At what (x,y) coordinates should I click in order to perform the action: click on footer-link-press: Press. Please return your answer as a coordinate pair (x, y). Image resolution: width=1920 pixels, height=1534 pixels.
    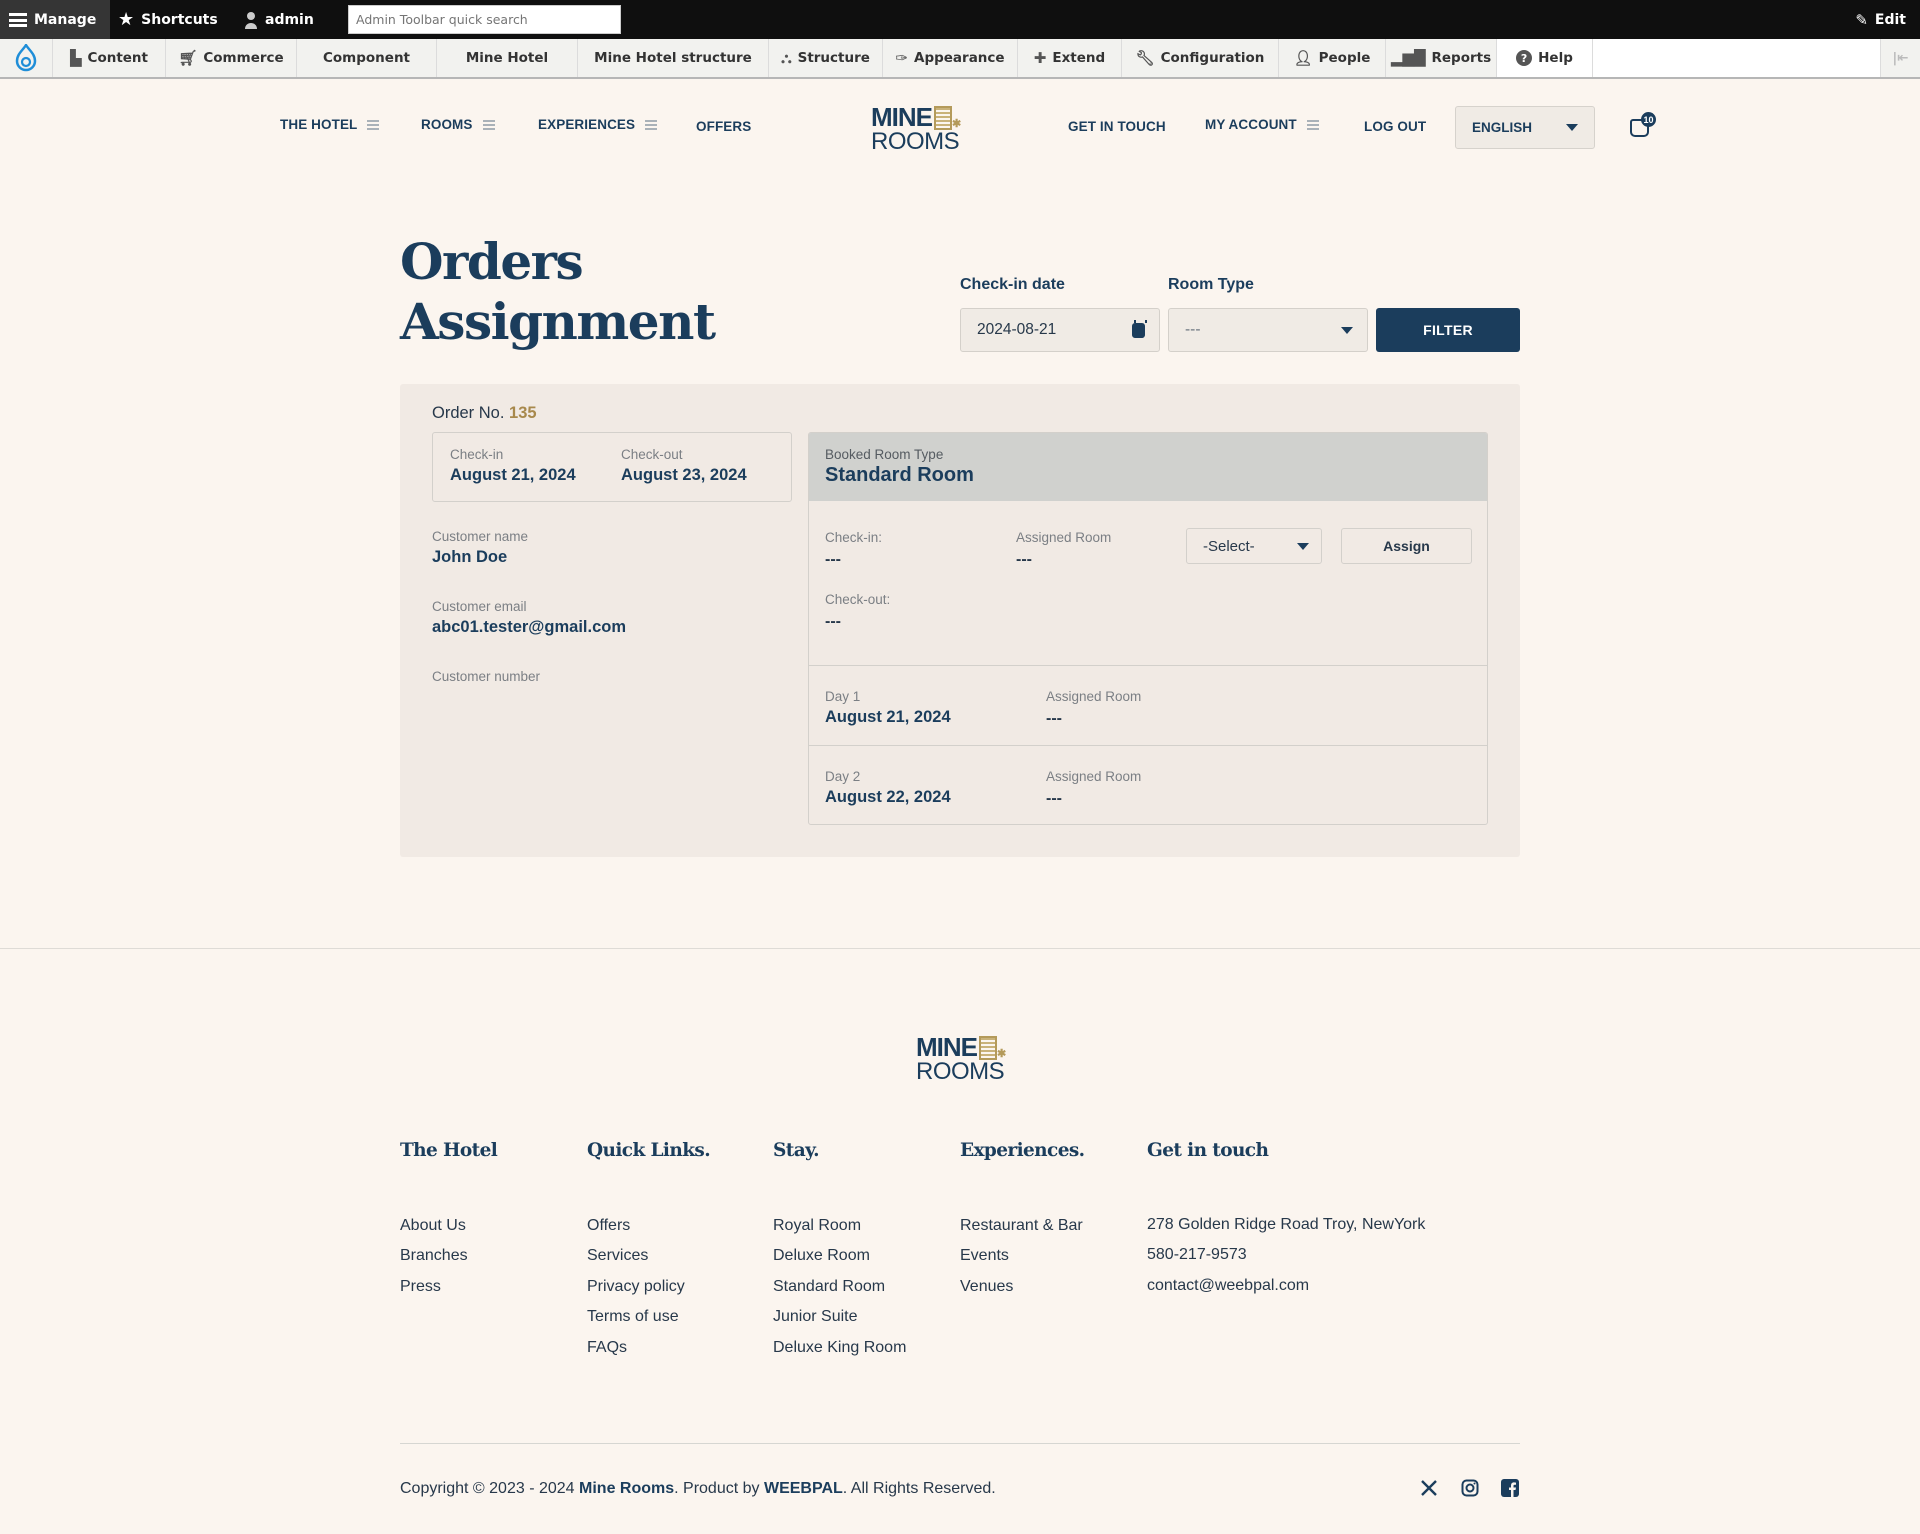
    Looking at the image, I should click on (420, 1287).